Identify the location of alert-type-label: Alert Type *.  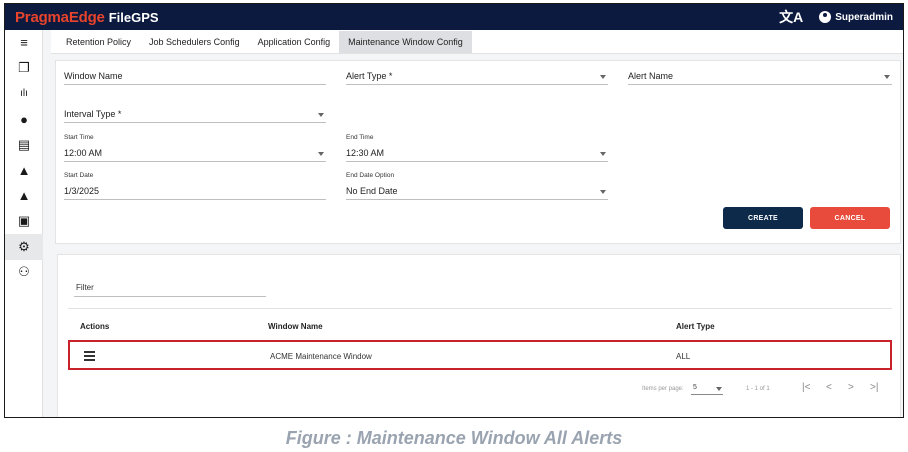
(369, 76).